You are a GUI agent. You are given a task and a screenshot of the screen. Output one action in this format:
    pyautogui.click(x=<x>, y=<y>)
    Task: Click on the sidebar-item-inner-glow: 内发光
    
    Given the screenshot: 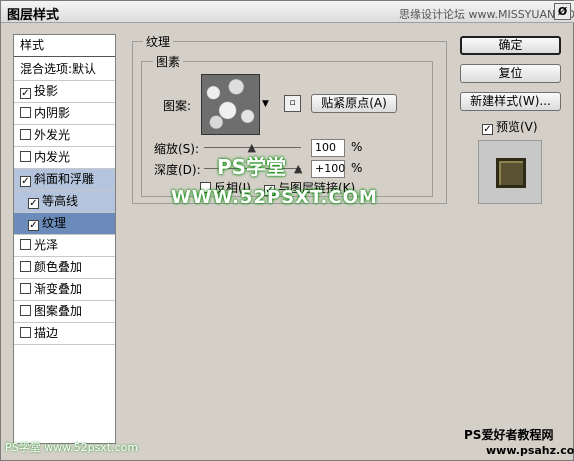 What is the action you would take?
    pyautogui.click(x=64, y=158)
    